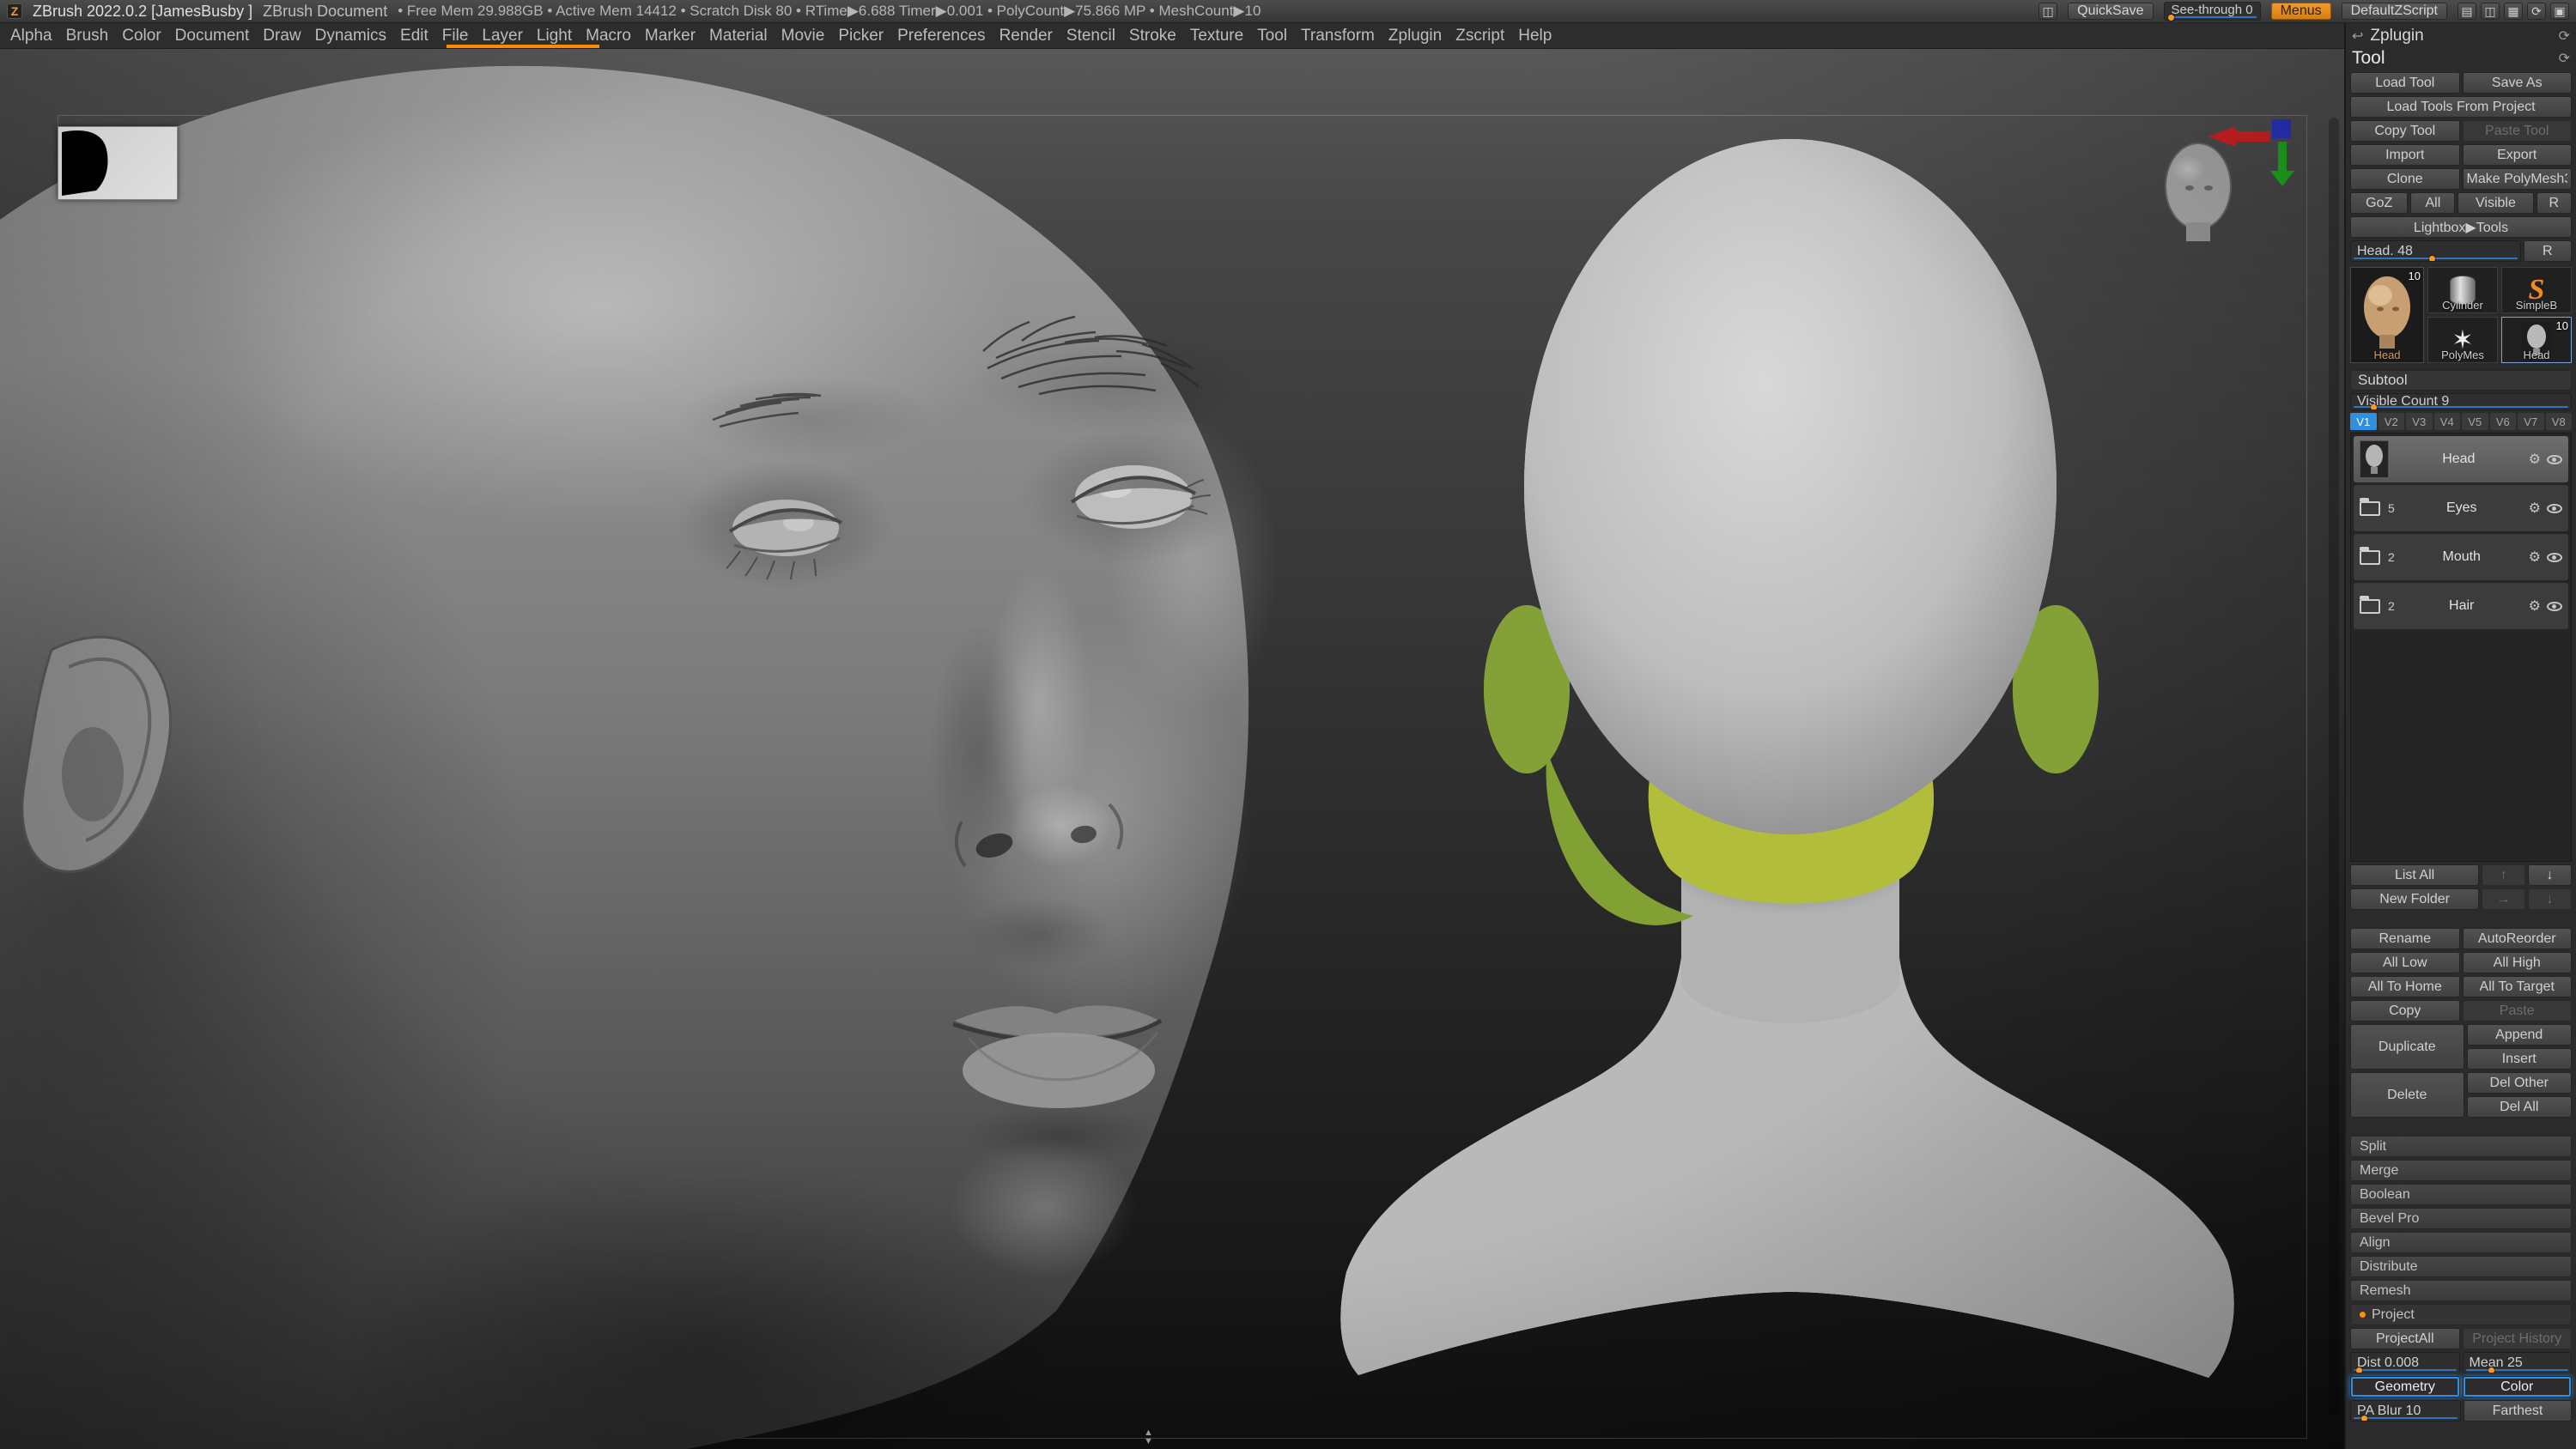 This screenshot has width=2576, height=1449. What do you see at coordinates (2517, 155) in the screenshot?
I see `button-export: Export` at bounding box center [2517, 155].